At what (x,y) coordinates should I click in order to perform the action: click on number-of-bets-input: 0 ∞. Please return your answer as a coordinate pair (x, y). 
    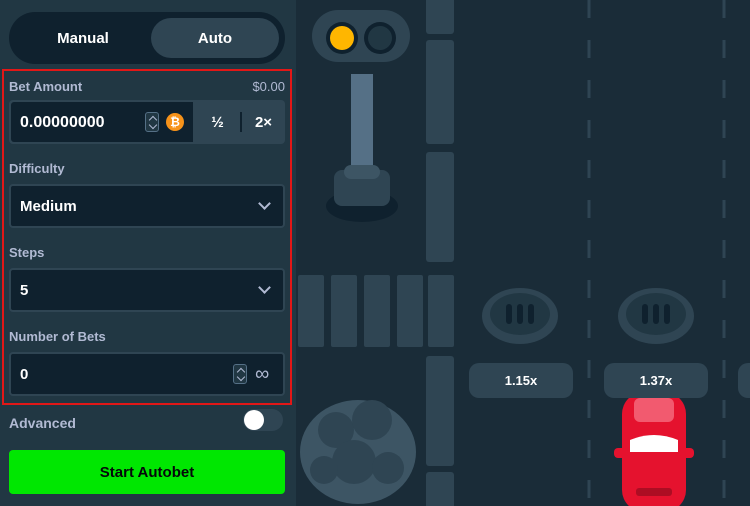
    Looking at the image, I should click on (147, 374).